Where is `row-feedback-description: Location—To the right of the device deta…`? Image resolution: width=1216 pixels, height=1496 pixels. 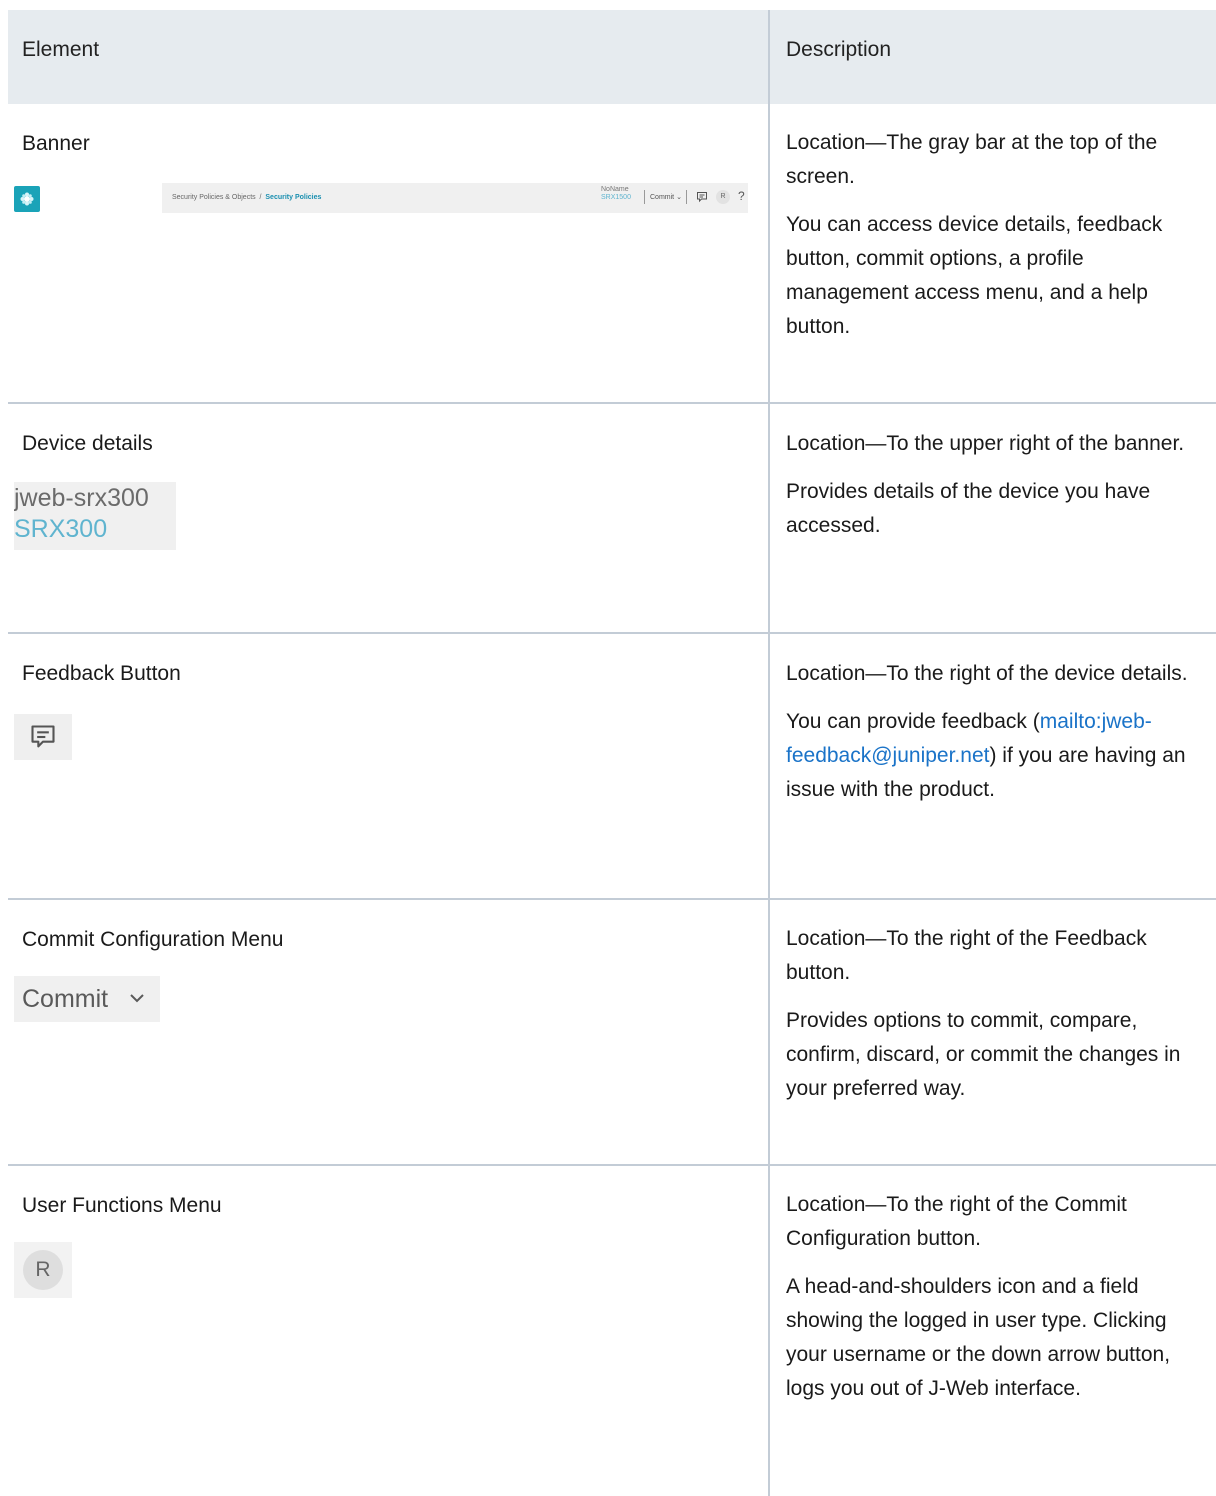
row-feedback-description: Location—To the right of the device deta… is located at coordinates (987, 731).